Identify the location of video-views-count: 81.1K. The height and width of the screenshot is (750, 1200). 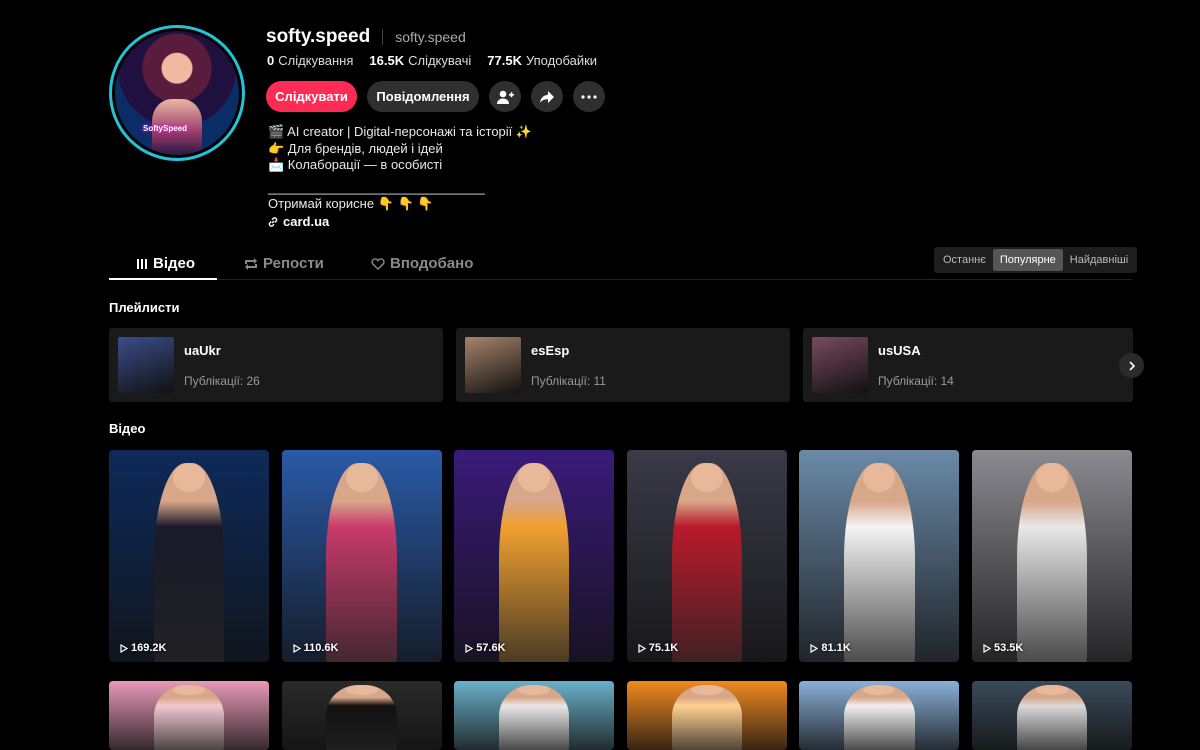
(836, 648).